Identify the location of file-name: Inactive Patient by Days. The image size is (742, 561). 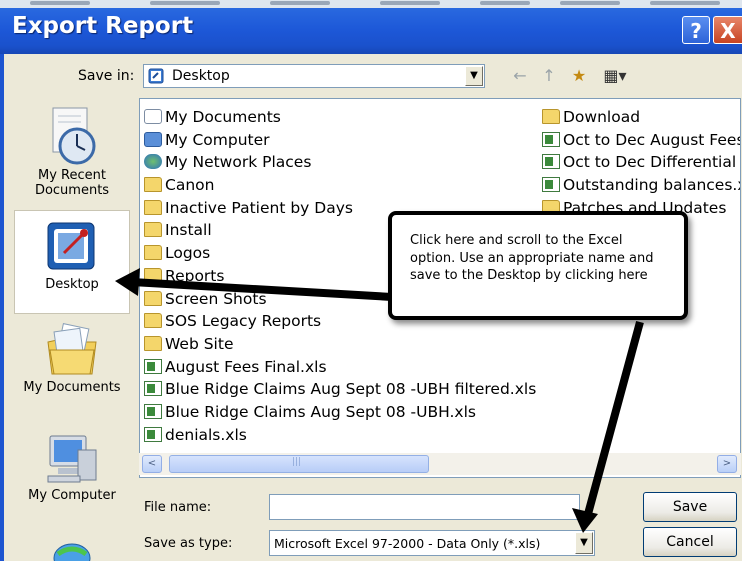
(259, 207).